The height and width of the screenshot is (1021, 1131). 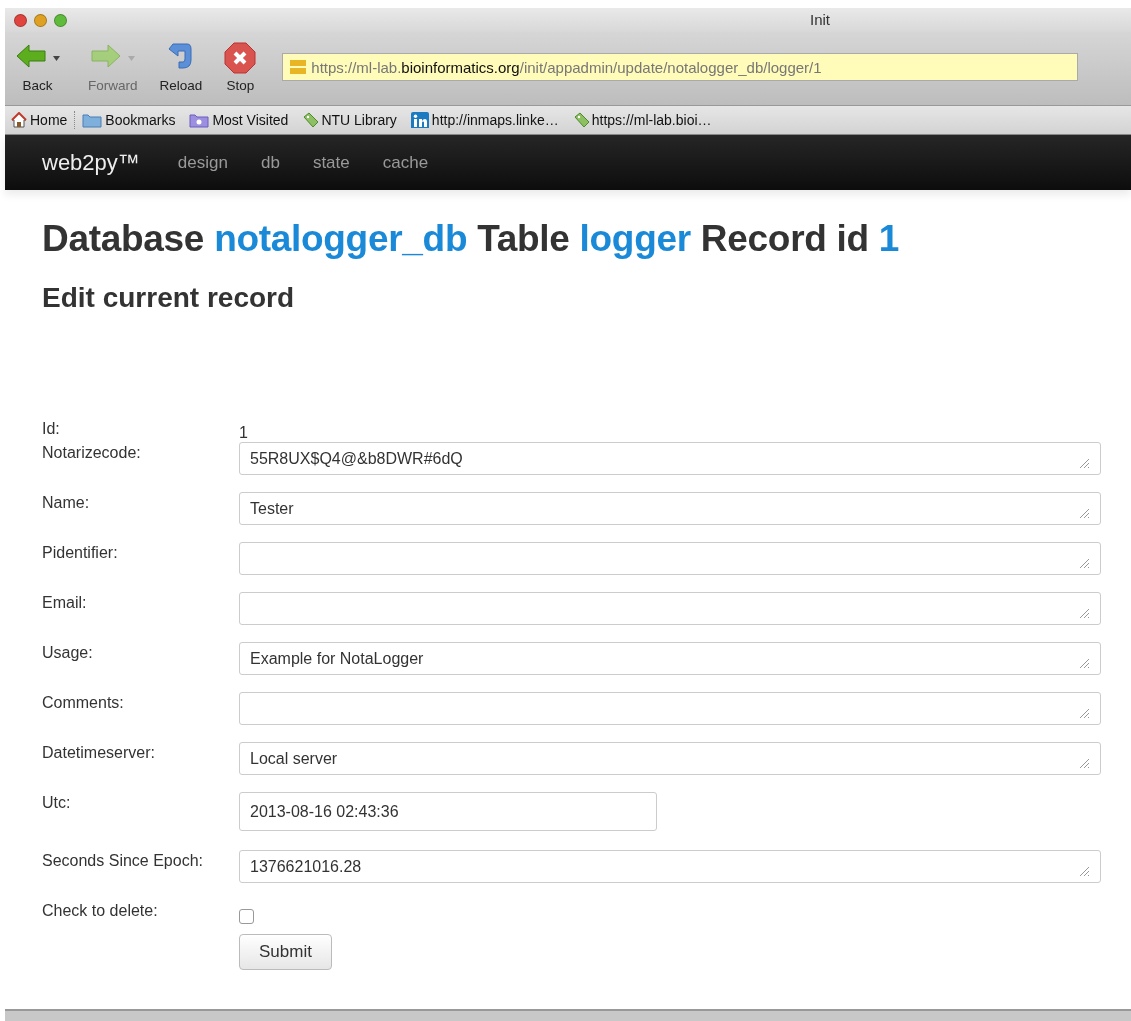 What do you see at coordinates (670, 866) in the screenshot?
I see `text-area: 1376621016.28` at bounding box center [670, 866].